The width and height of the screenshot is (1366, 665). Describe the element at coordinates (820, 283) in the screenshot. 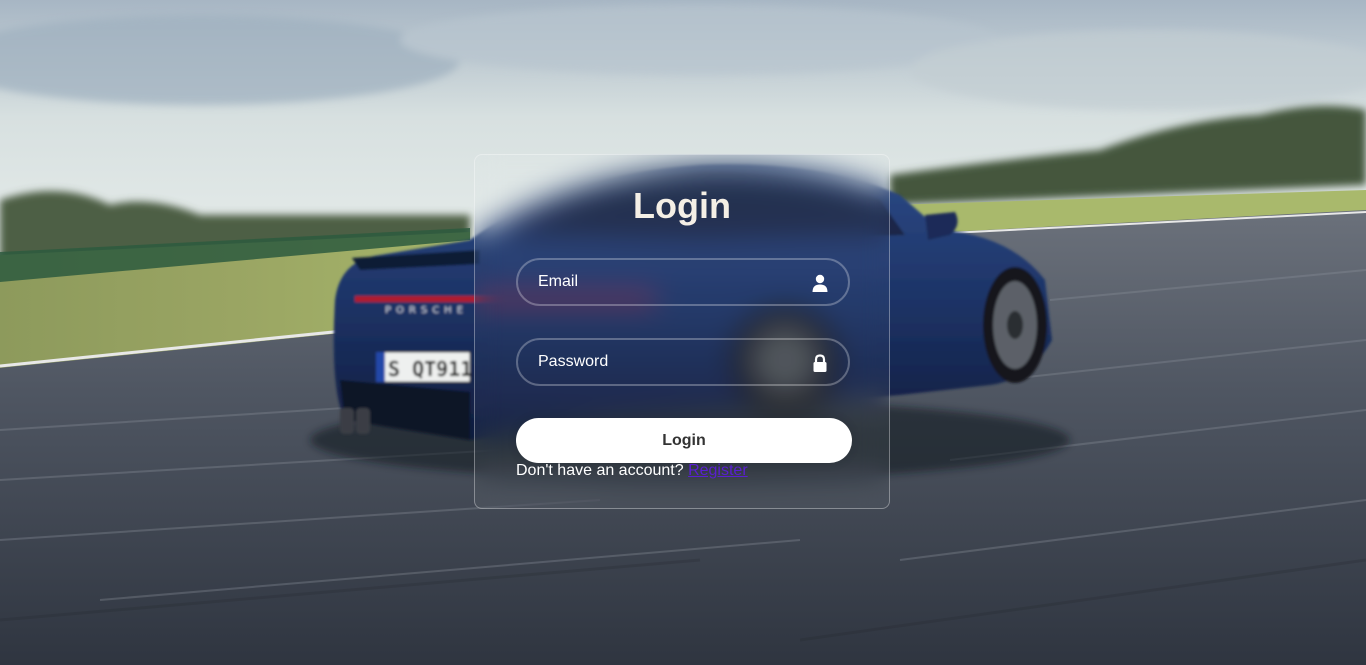

I see `user-icon` at that location.